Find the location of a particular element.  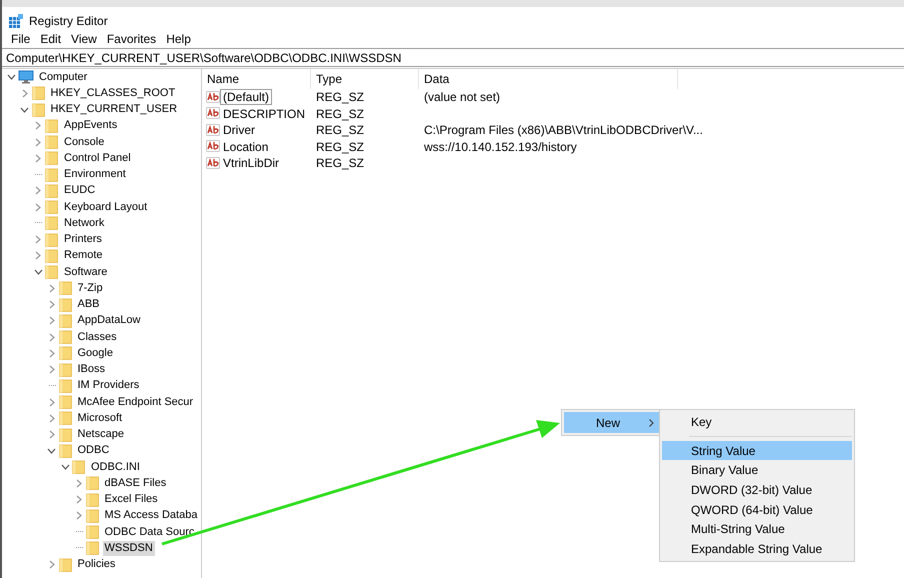

tree-item: Policies is located at coordinates (97, 564).